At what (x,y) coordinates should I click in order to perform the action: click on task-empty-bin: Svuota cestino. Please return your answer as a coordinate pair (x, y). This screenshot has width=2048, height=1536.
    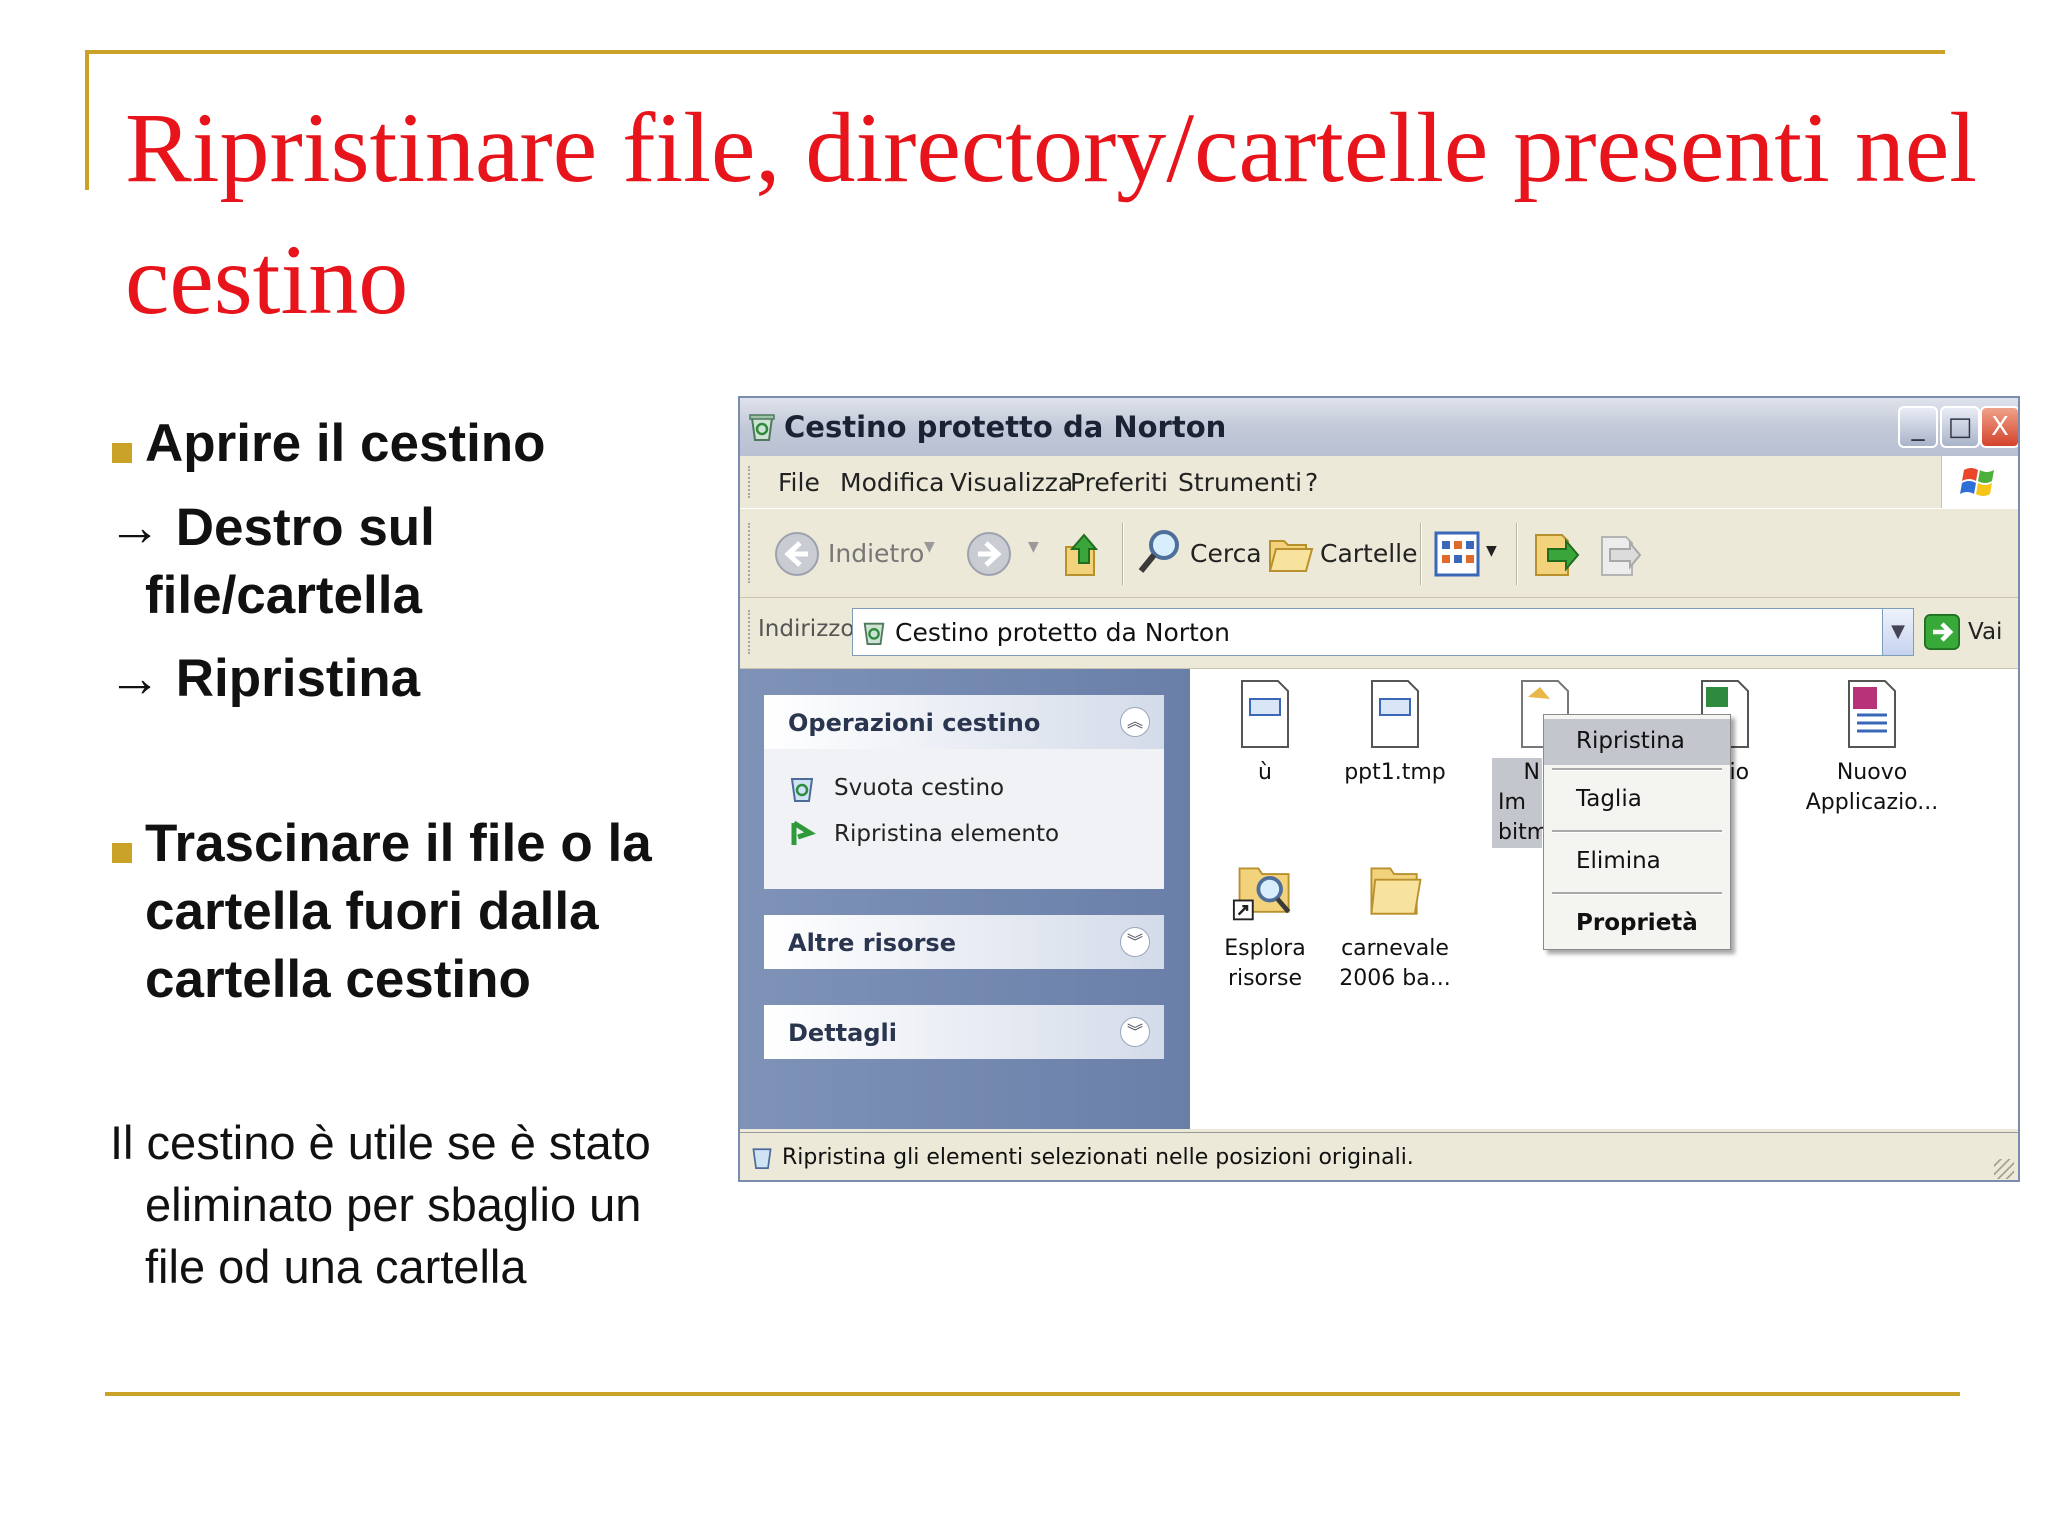
    Looking at the image, I should click on (919, 788).